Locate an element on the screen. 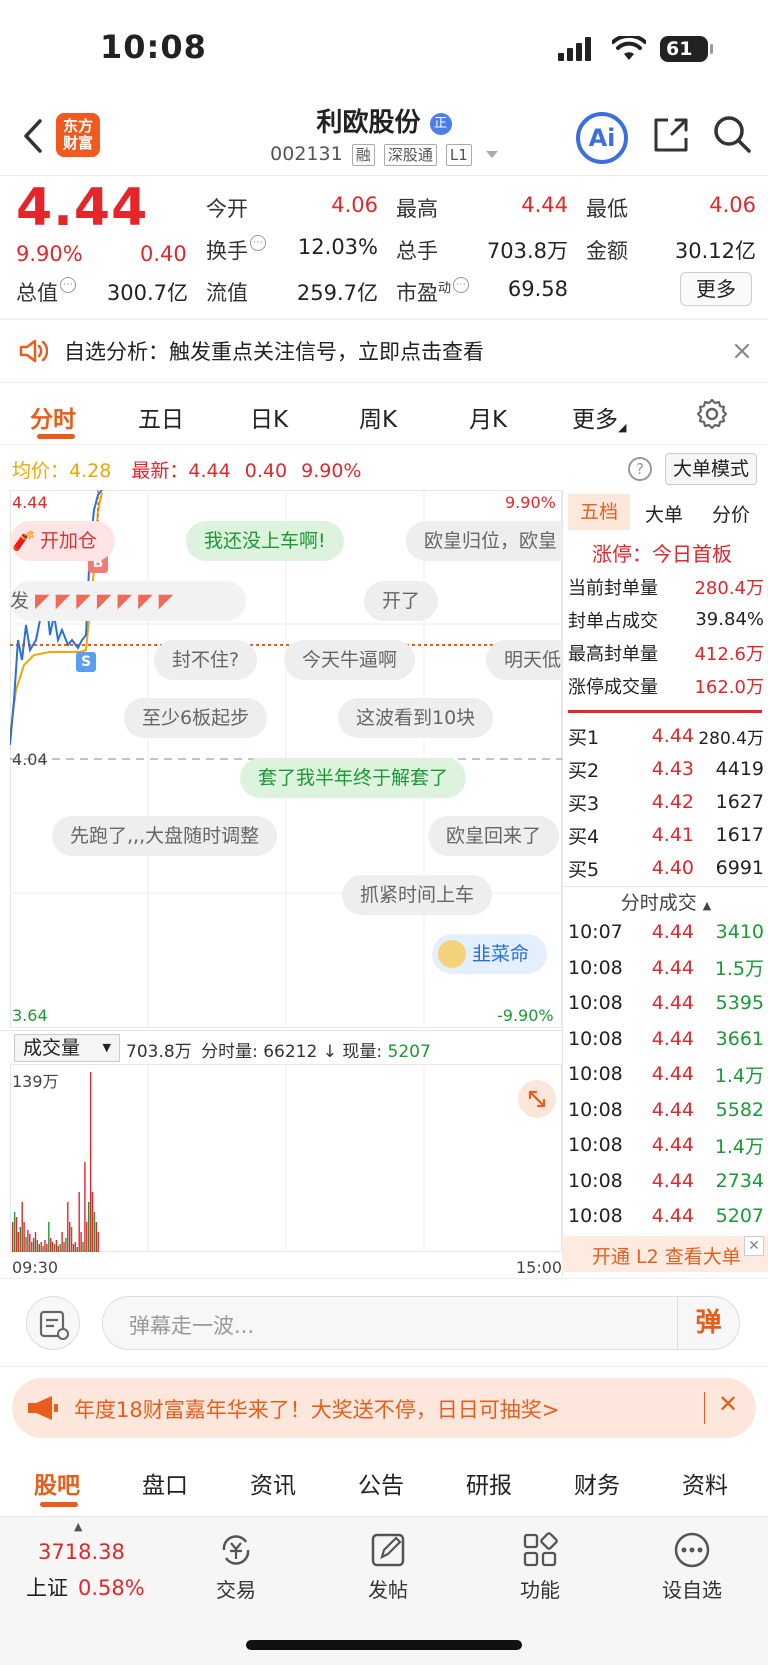 The height and width of the screenshot is (1665, 768). close-promo-icon: ✕ is located at coordinates (754, 1246).